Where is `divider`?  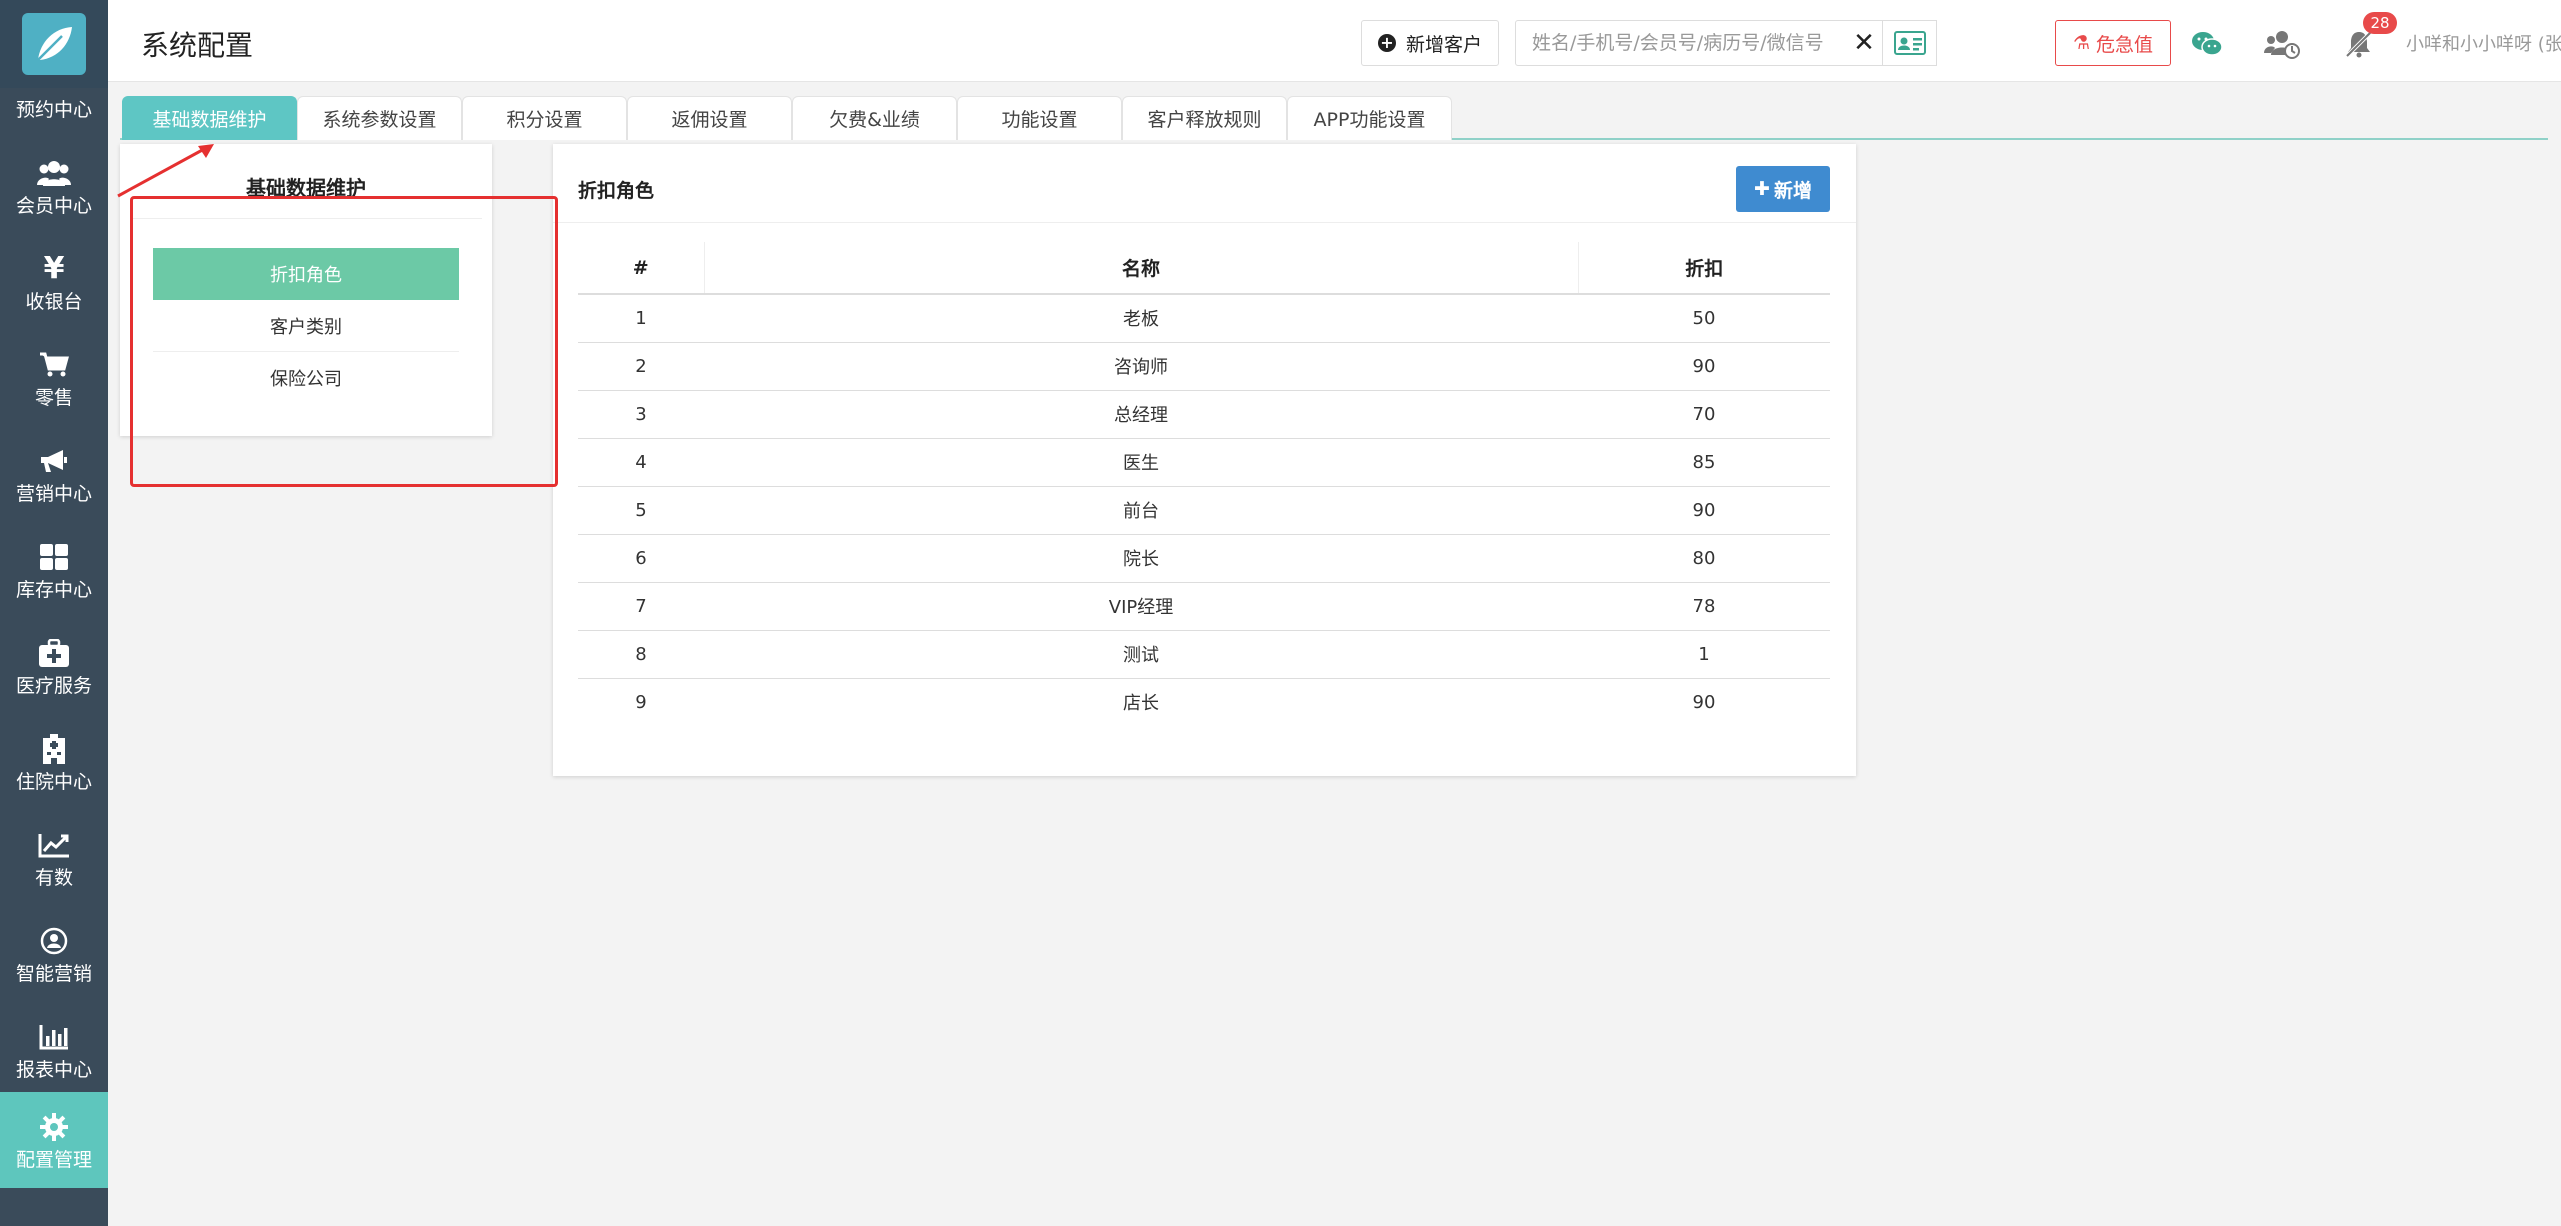 divider is located at coordinates (1204, 222).